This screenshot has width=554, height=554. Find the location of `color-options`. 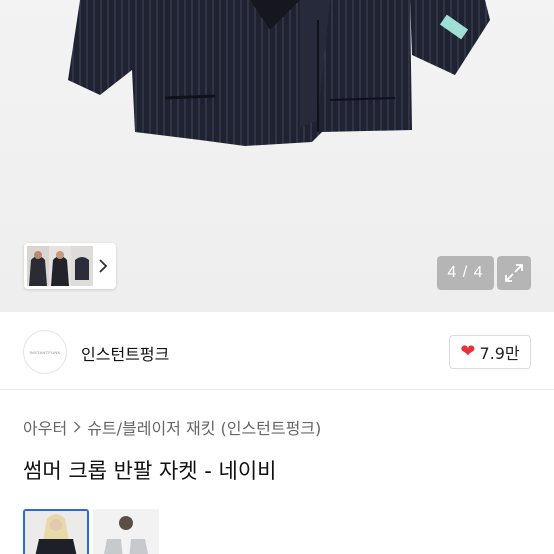

color-options is located at coordinates (91, 531).